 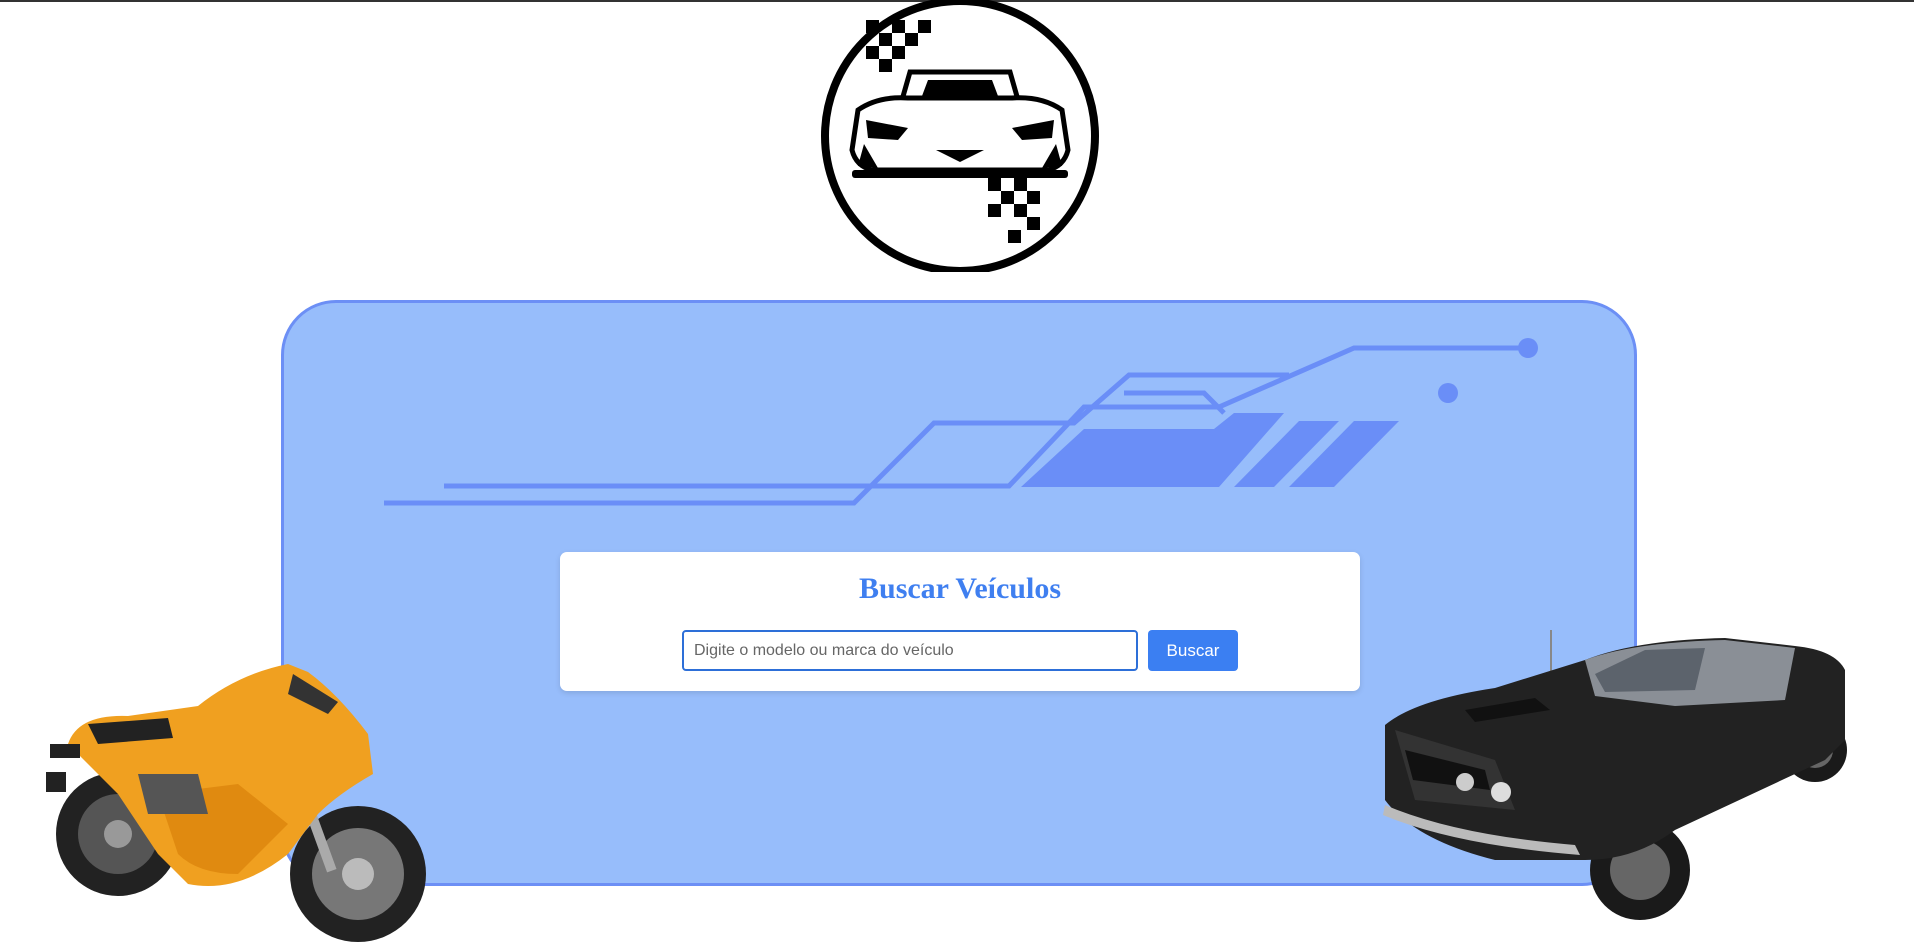 I want to click on muscle-car-image, so click(x=1615, y=775).